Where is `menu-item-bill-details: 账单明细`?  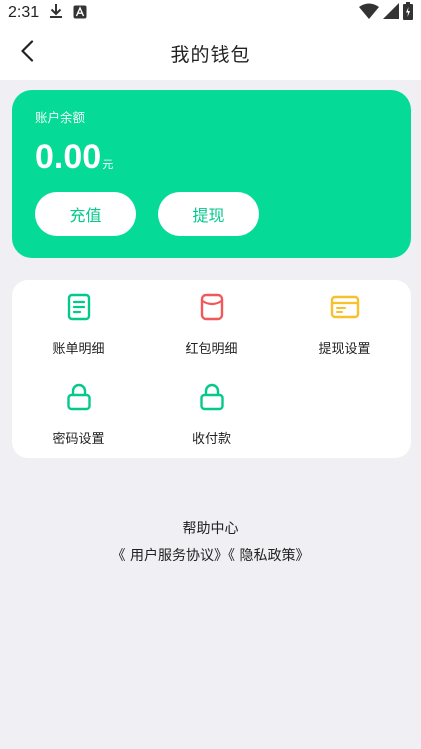 menu-item-bill-details: 账单明细 is located at coordinates (78, 320).